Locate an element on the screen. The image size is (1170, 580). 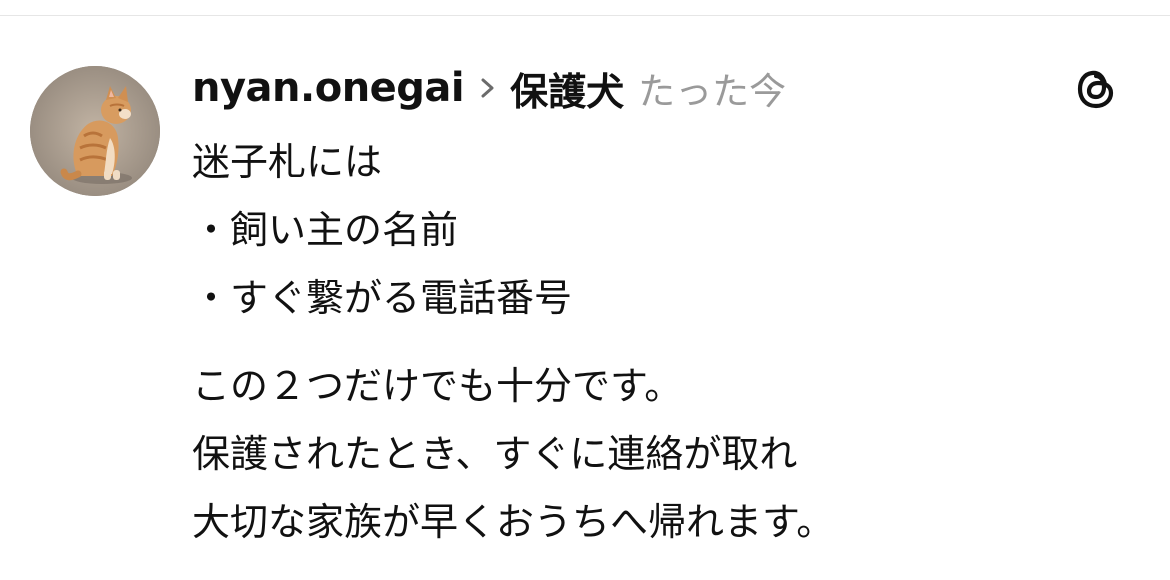
chevron-right-icon is located at coordinates (487, 88).